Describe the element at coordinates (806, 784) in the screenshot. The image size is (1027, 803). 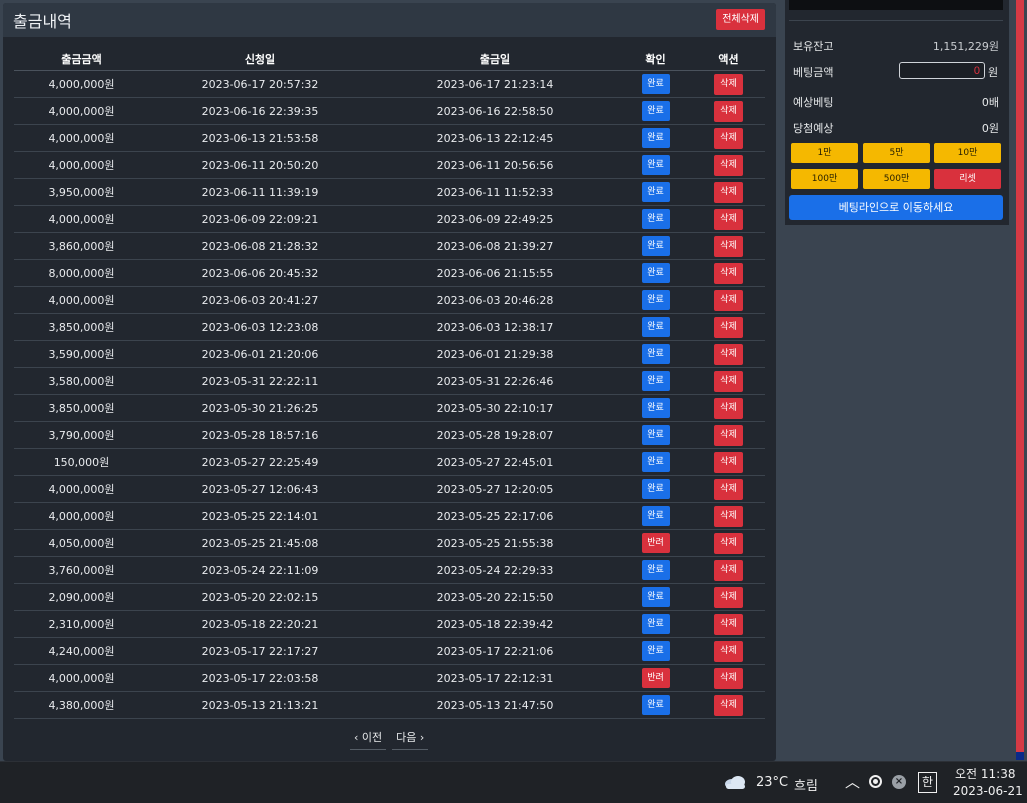
I see `weather-desc: 흐림` at that location.